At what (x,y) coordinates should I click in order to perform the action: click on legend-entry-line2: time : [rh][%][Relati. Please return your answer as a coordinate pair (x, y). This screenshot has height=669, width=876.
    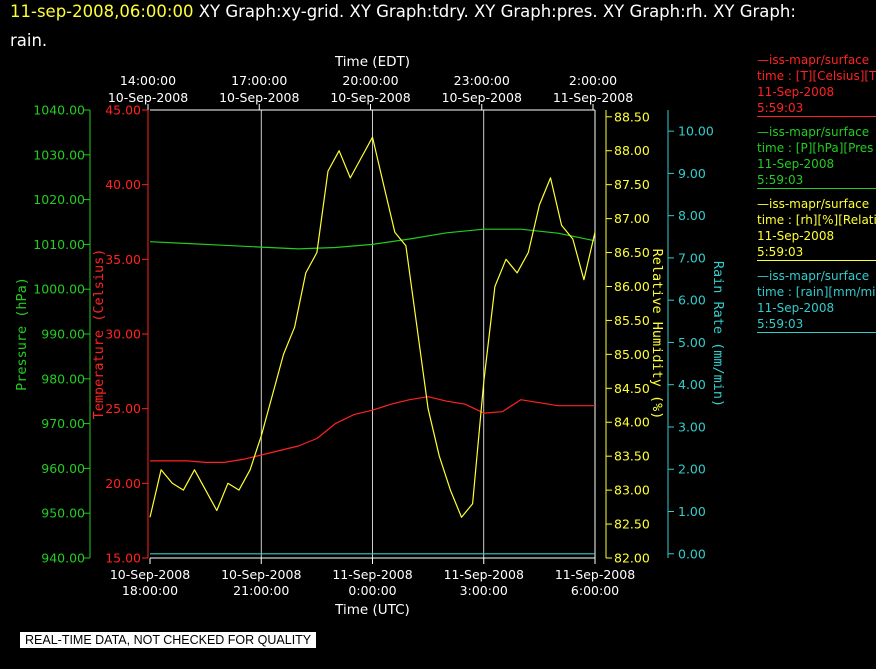
    Looking at the image, I should click on (816, 220).